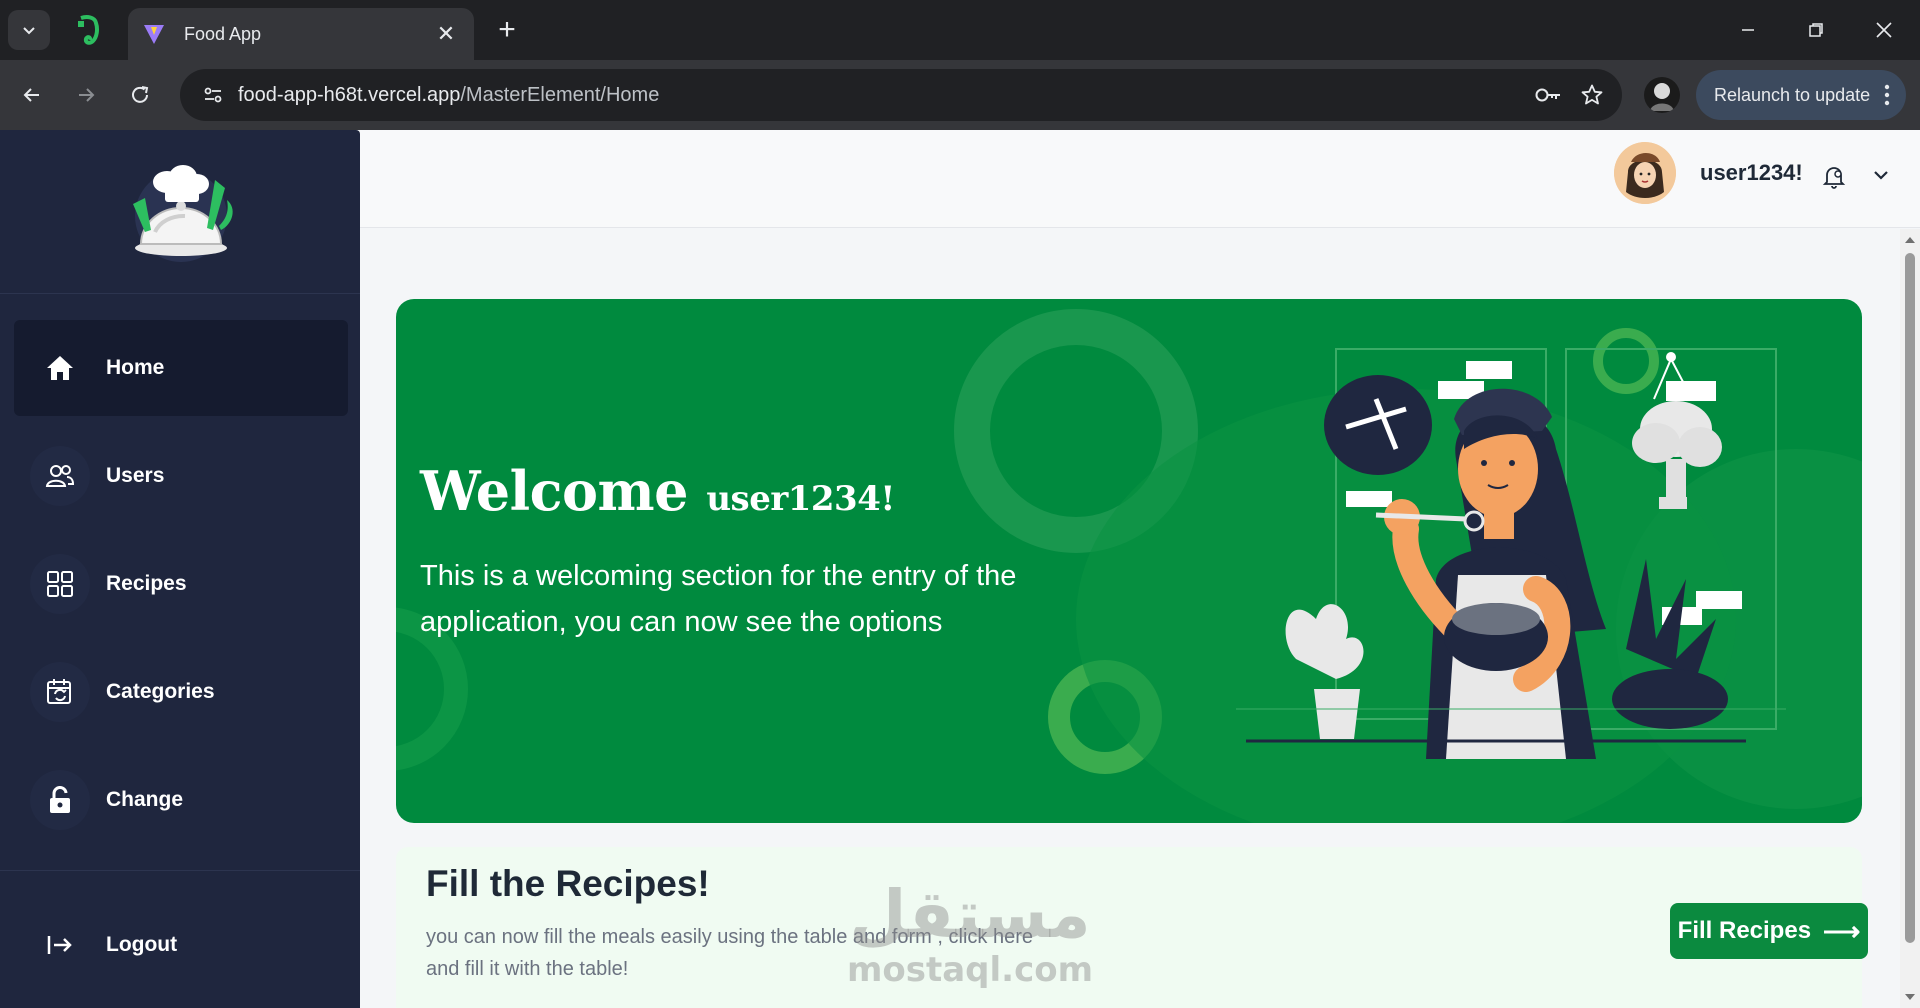 The width and height of the screenshot is (1920, 1008). I want to click on welcome-word: Welcome, so click(554, 491).